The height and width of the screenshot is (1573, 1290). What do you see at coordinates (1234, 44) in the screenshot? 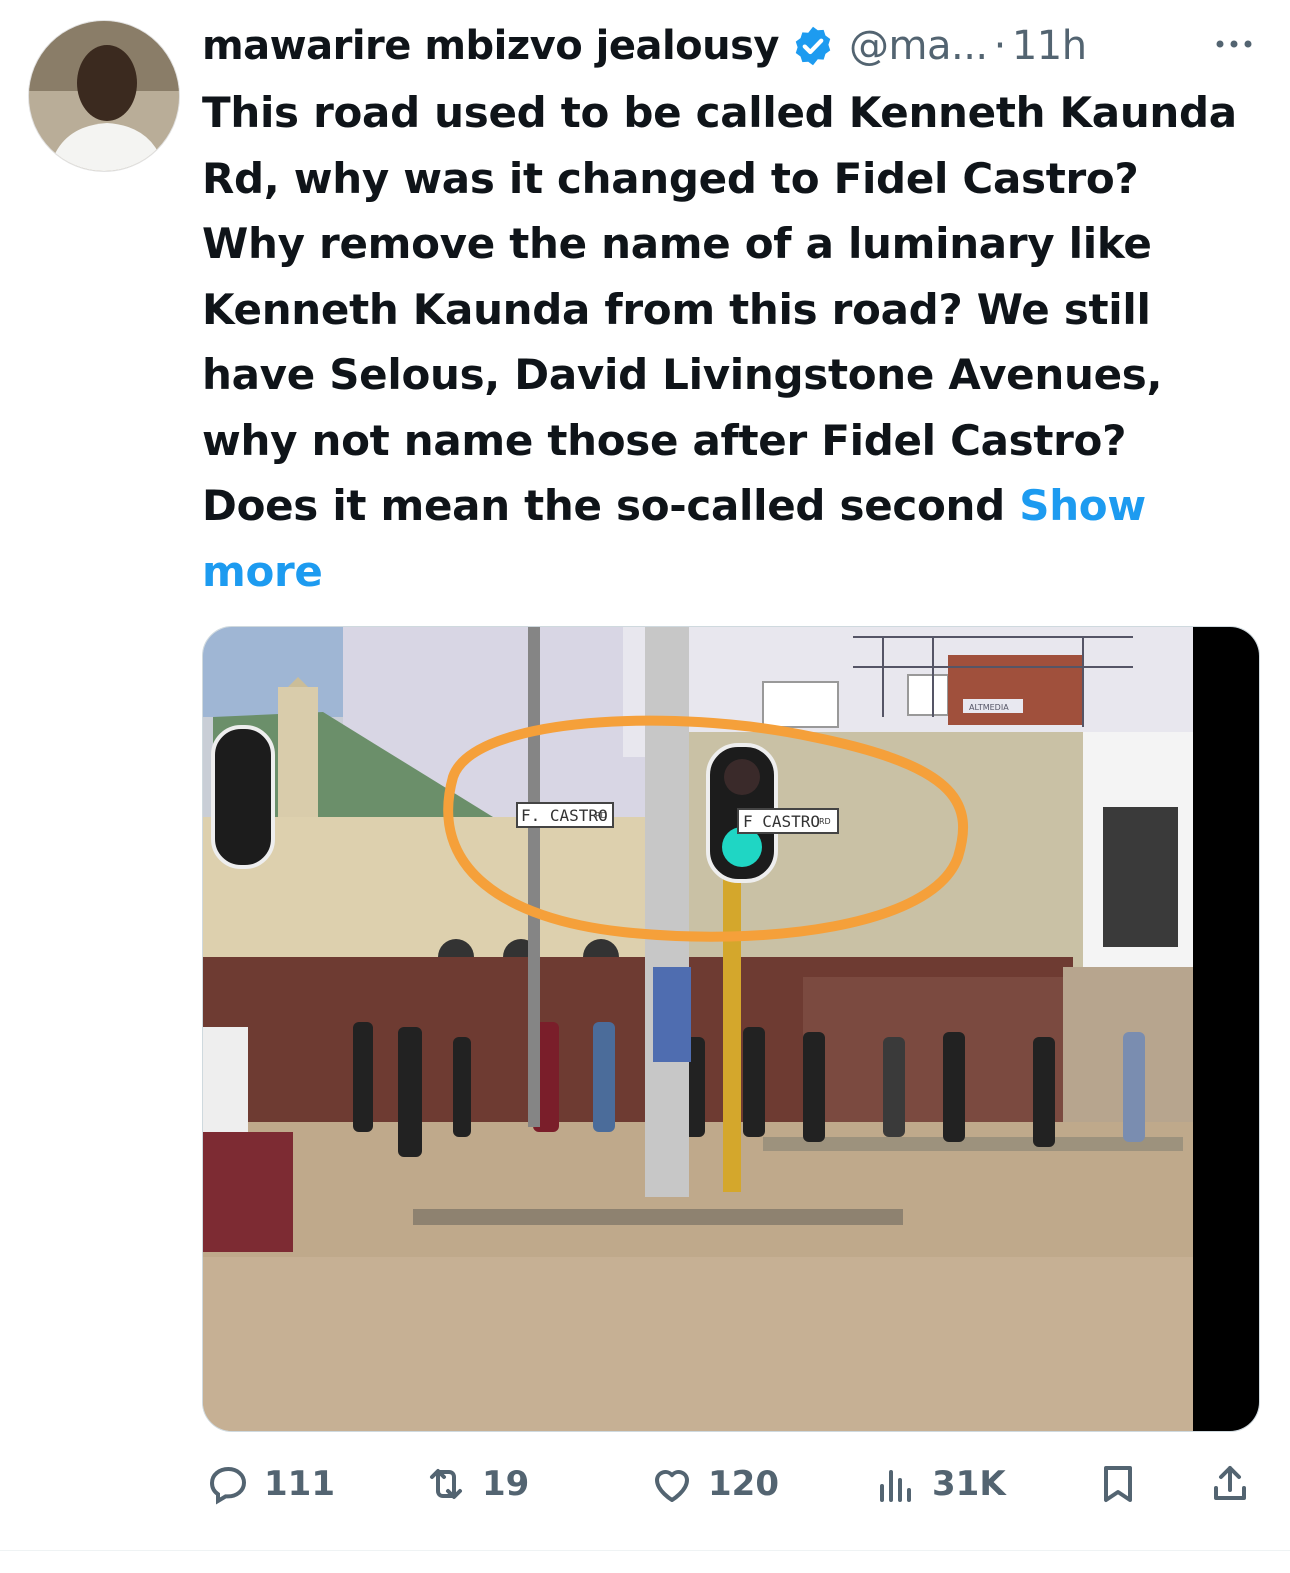
I see `more-icon` at bounding box center [1234, 44].